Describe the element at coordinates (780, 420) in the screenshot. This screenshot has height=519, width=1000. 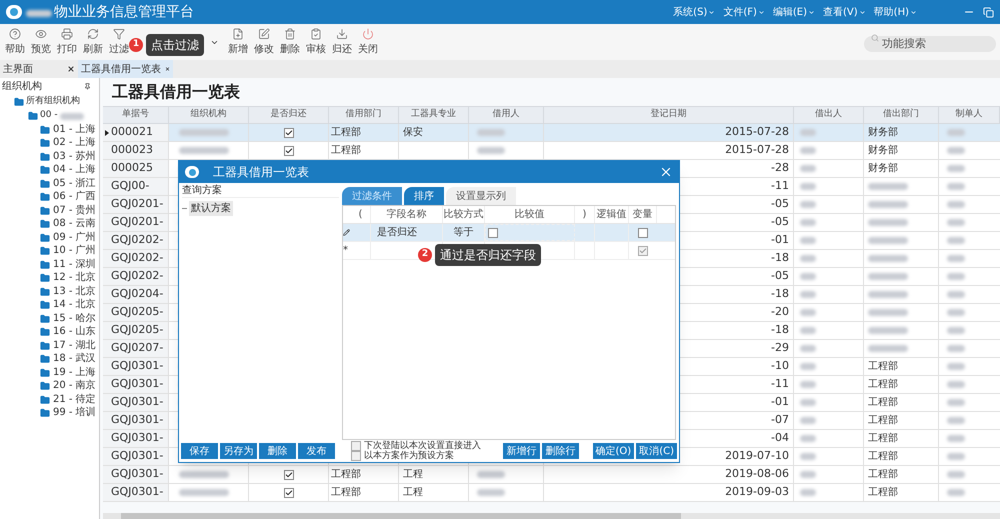
I see `table-cell-text: -07` at that location.